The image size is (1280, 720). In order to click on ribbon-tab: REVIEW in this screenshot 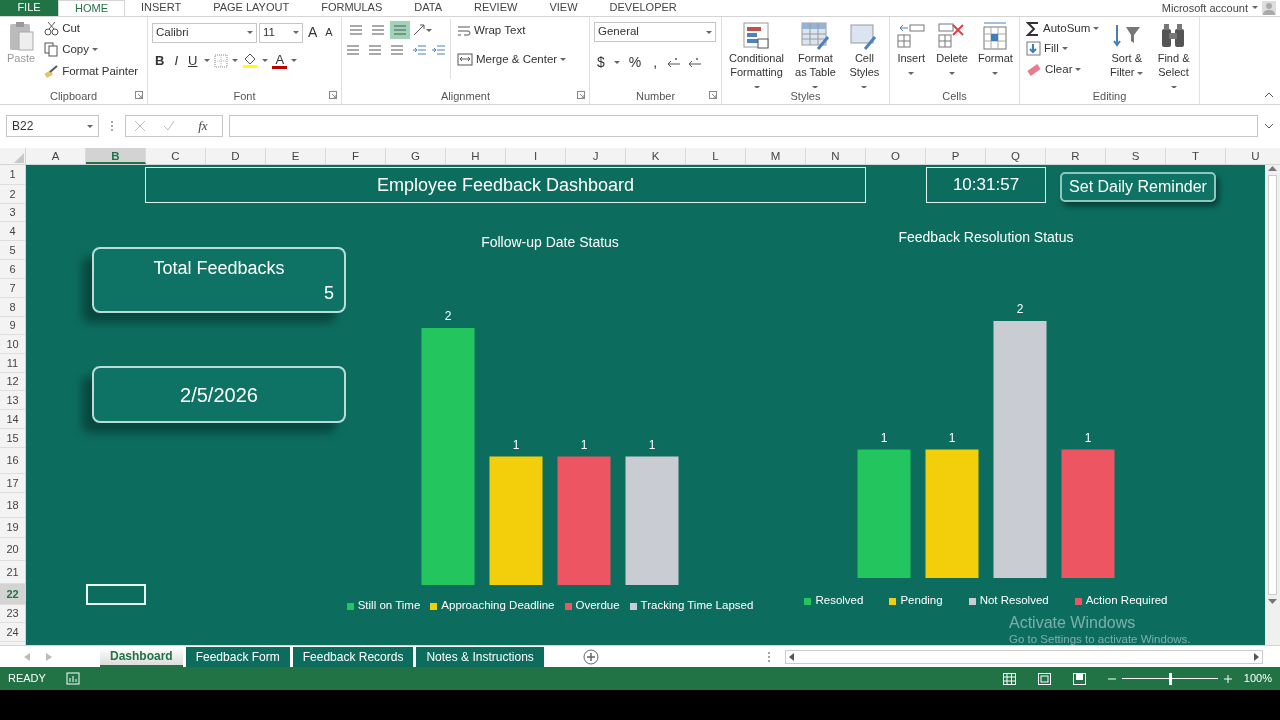, I will do `click(496, 8)`.